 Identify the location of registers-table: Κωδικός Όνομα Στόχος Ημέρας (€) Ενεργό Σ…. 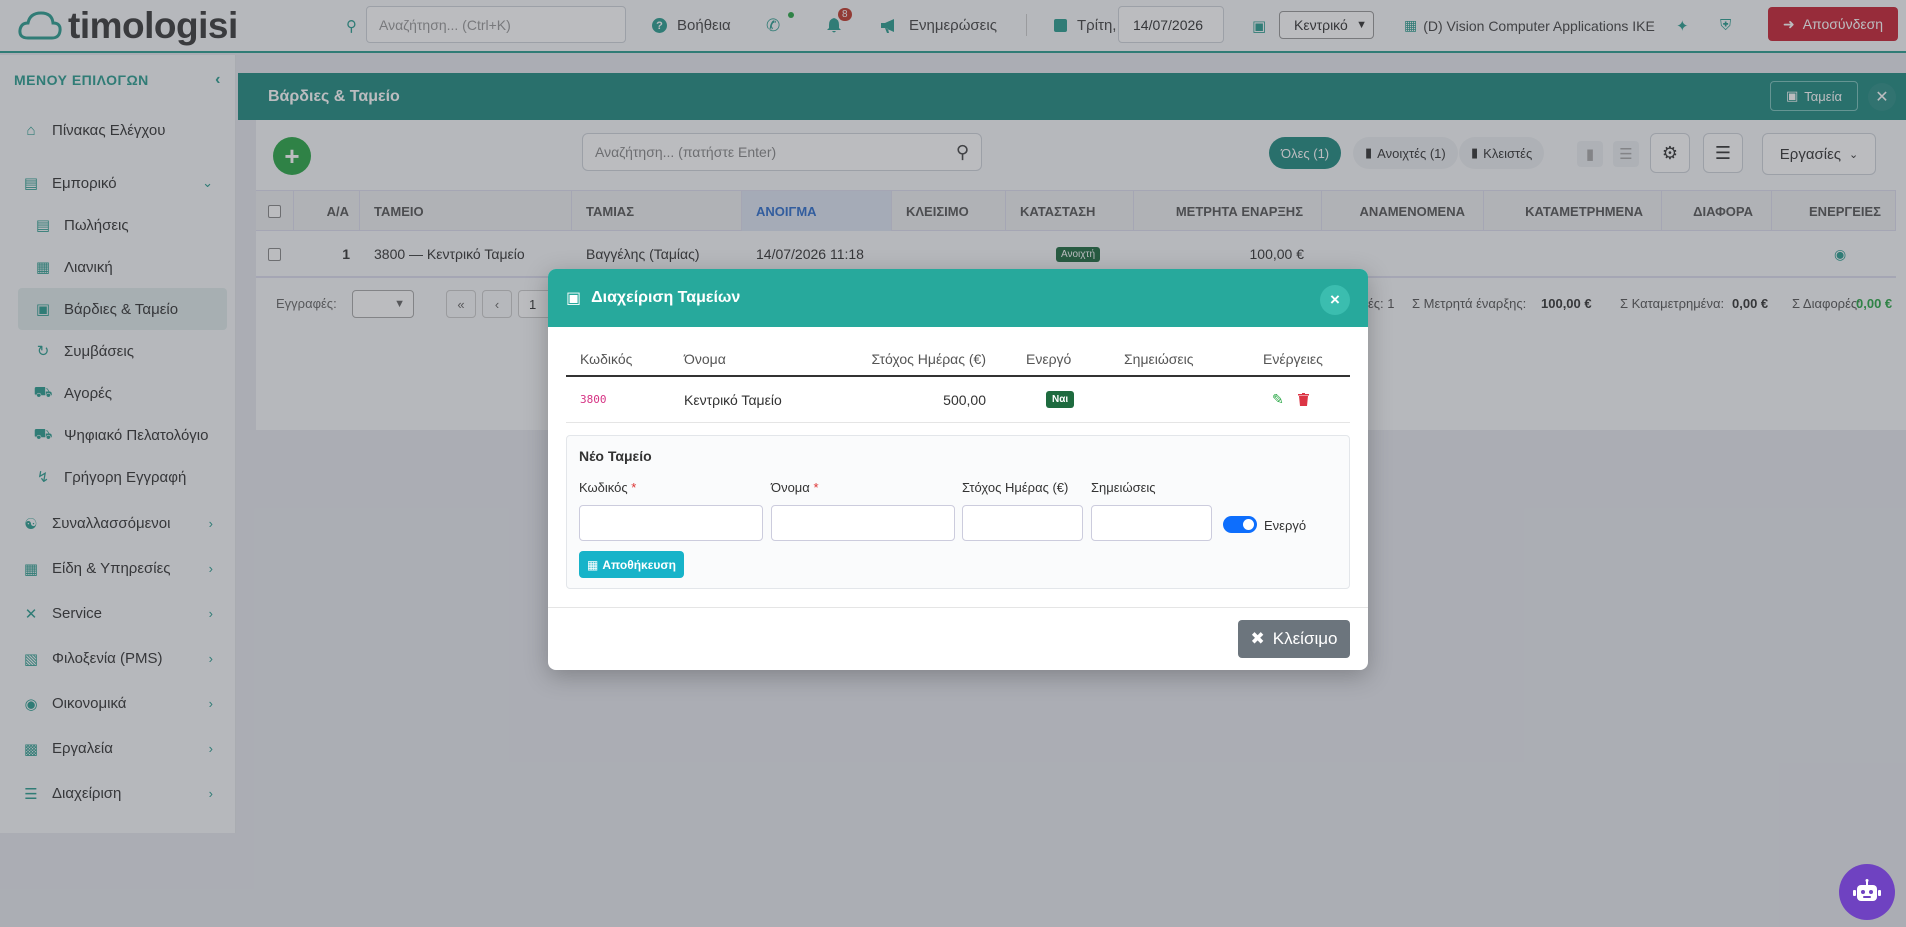
(958, 383).